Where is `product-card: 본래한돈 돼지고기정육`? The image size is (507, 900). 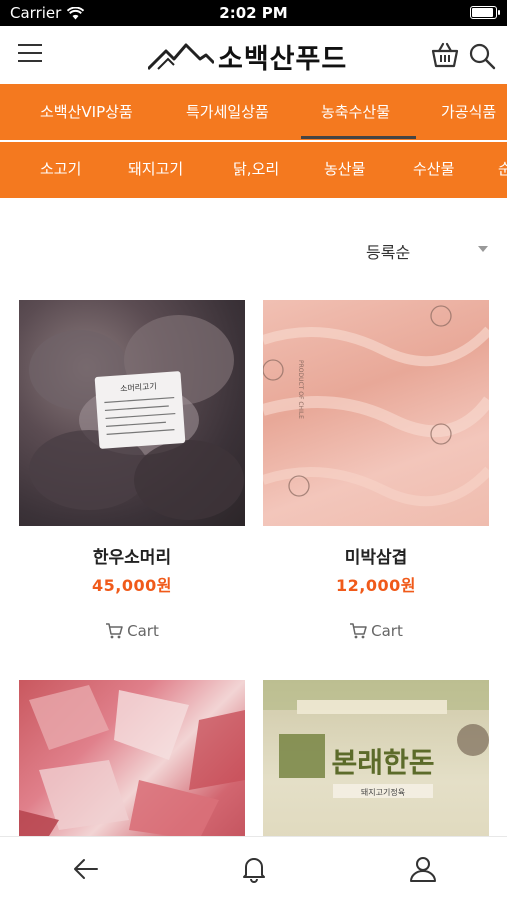 product-card: 본래한돈 돼지고기정육 is located at coordinates (376, 758).